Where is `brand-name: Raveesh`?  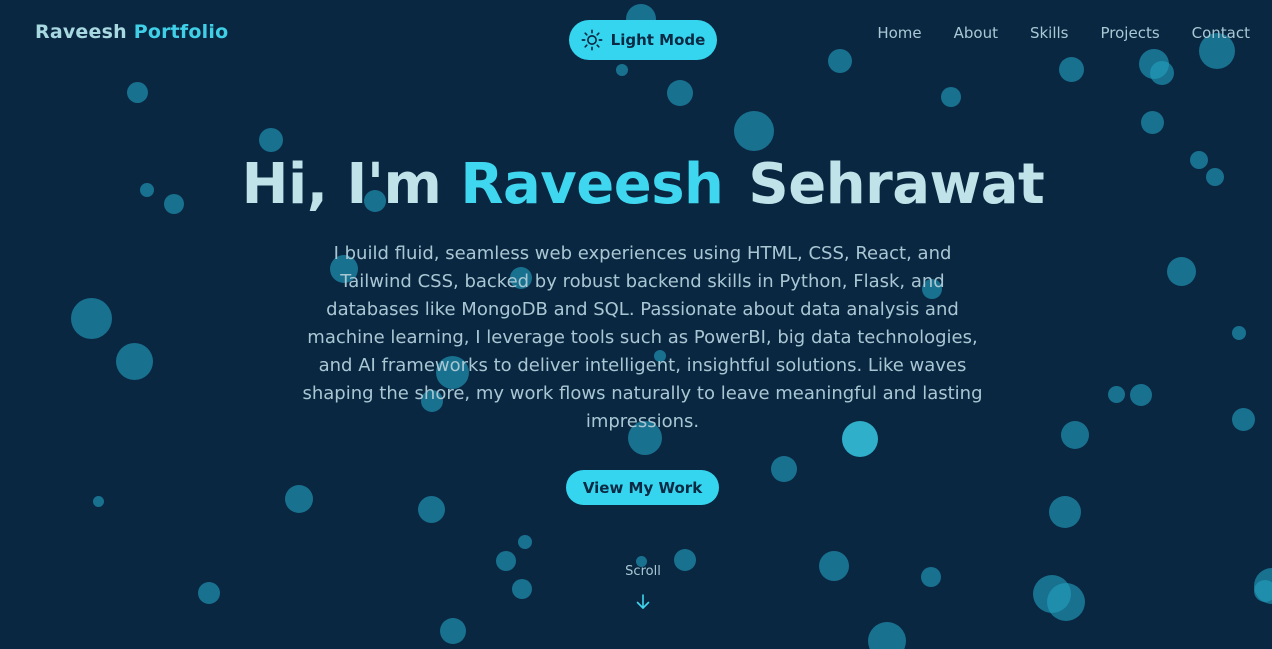
brand-name: Raveesh is located at coordinates (81, 32).